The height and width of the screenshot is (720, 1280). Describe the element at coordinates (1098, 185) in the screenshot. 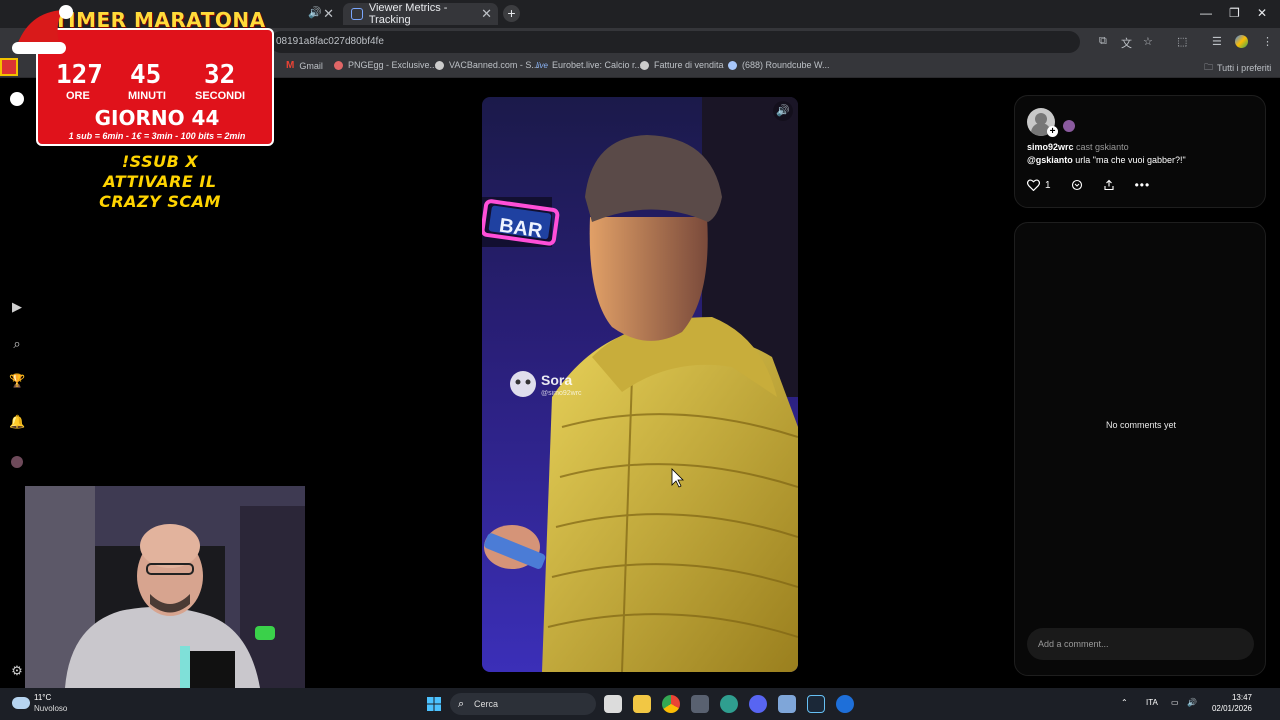

I see `post-actions: 1 •••` at that location.